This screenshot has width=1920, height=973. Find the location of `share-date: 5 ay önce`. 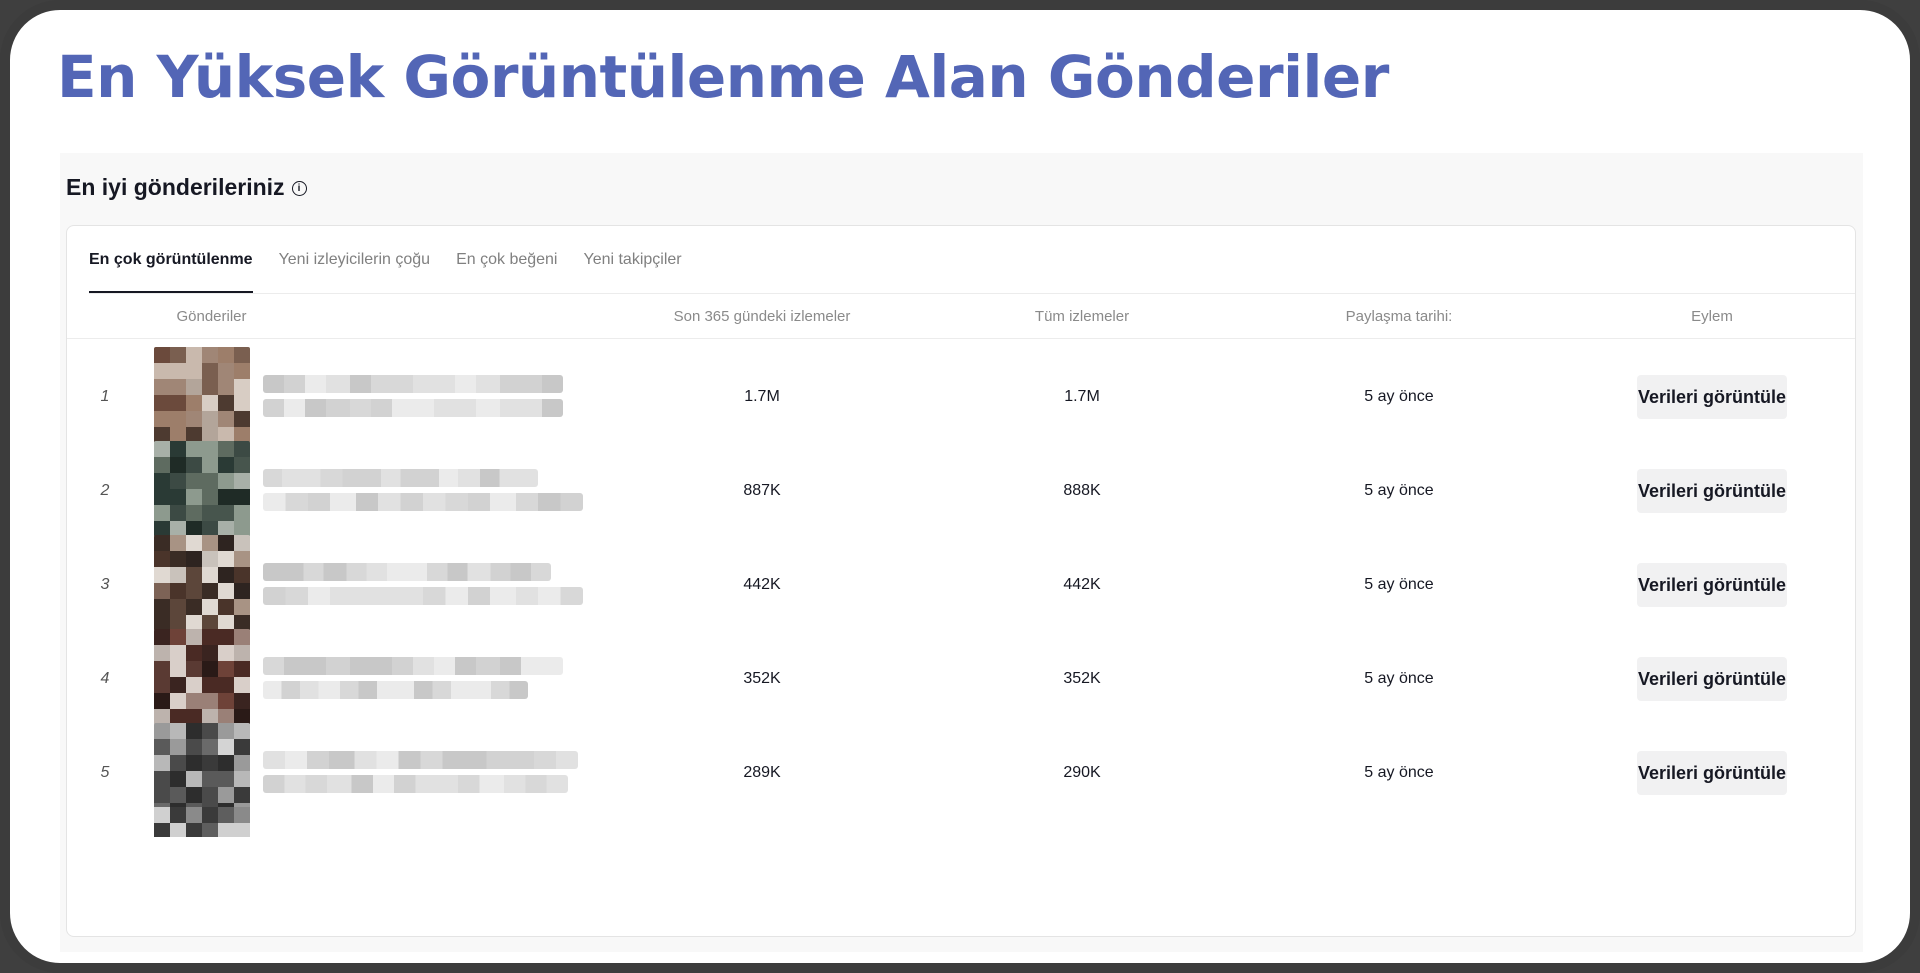

share-date: 5 ay önce is located at coordinates (1399, 772).